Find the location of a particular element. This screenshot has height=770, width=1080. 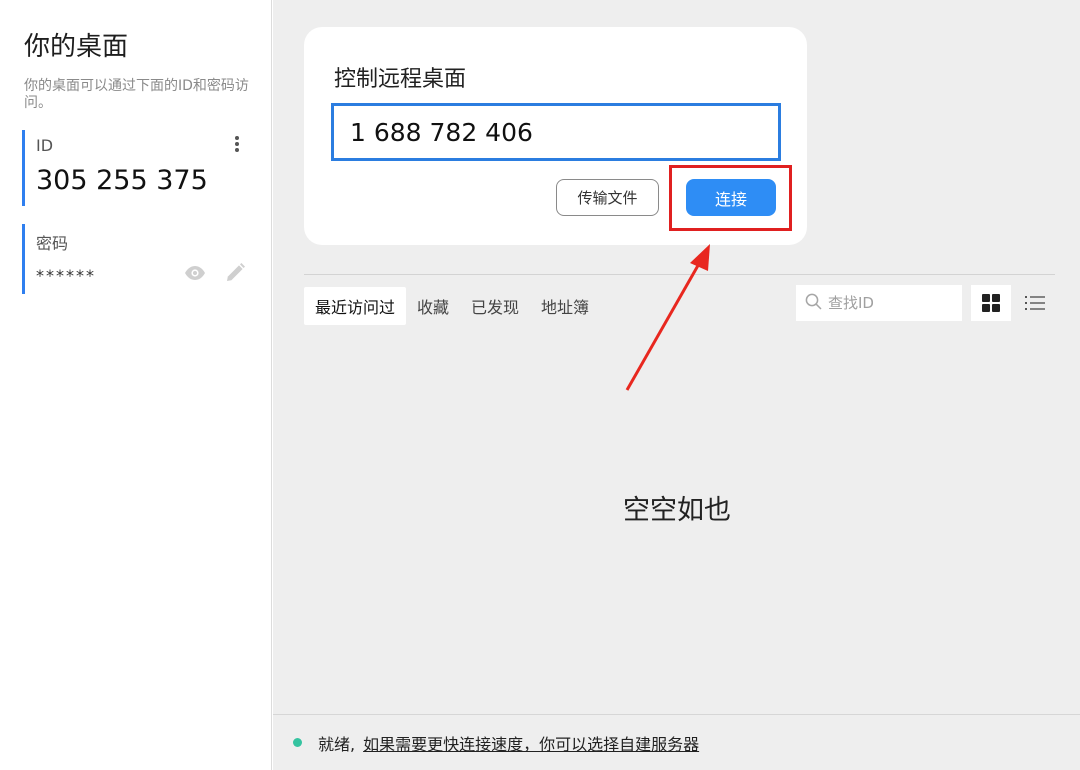

more-options-icon is located at coordinates (237, 144).